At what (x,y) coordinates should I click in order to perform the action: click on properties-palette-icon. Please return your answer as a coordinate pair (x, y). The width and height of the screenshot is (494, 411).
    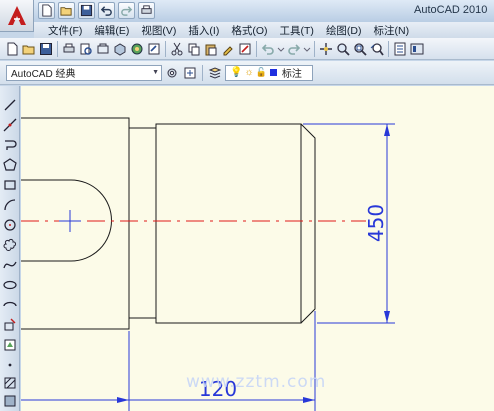
    Looking at the image, I should click on (400, 49).